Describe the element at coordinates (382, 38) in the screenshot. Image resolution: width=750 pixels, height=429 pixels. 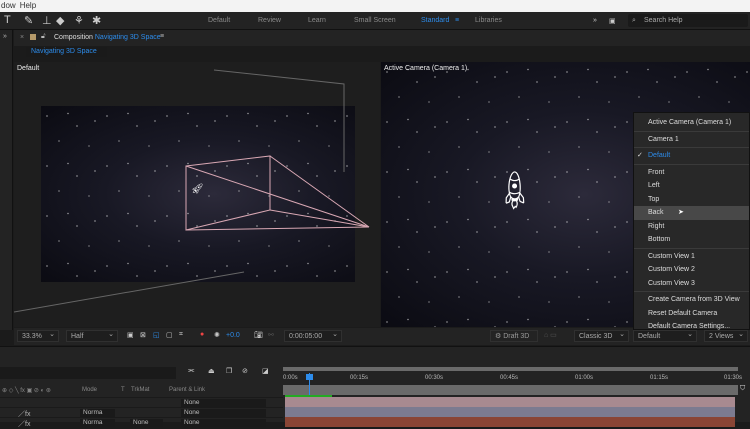
I see `composition-tab-bar: × 🔓︎ Composition Navigating 3D Space ≡` at that location.